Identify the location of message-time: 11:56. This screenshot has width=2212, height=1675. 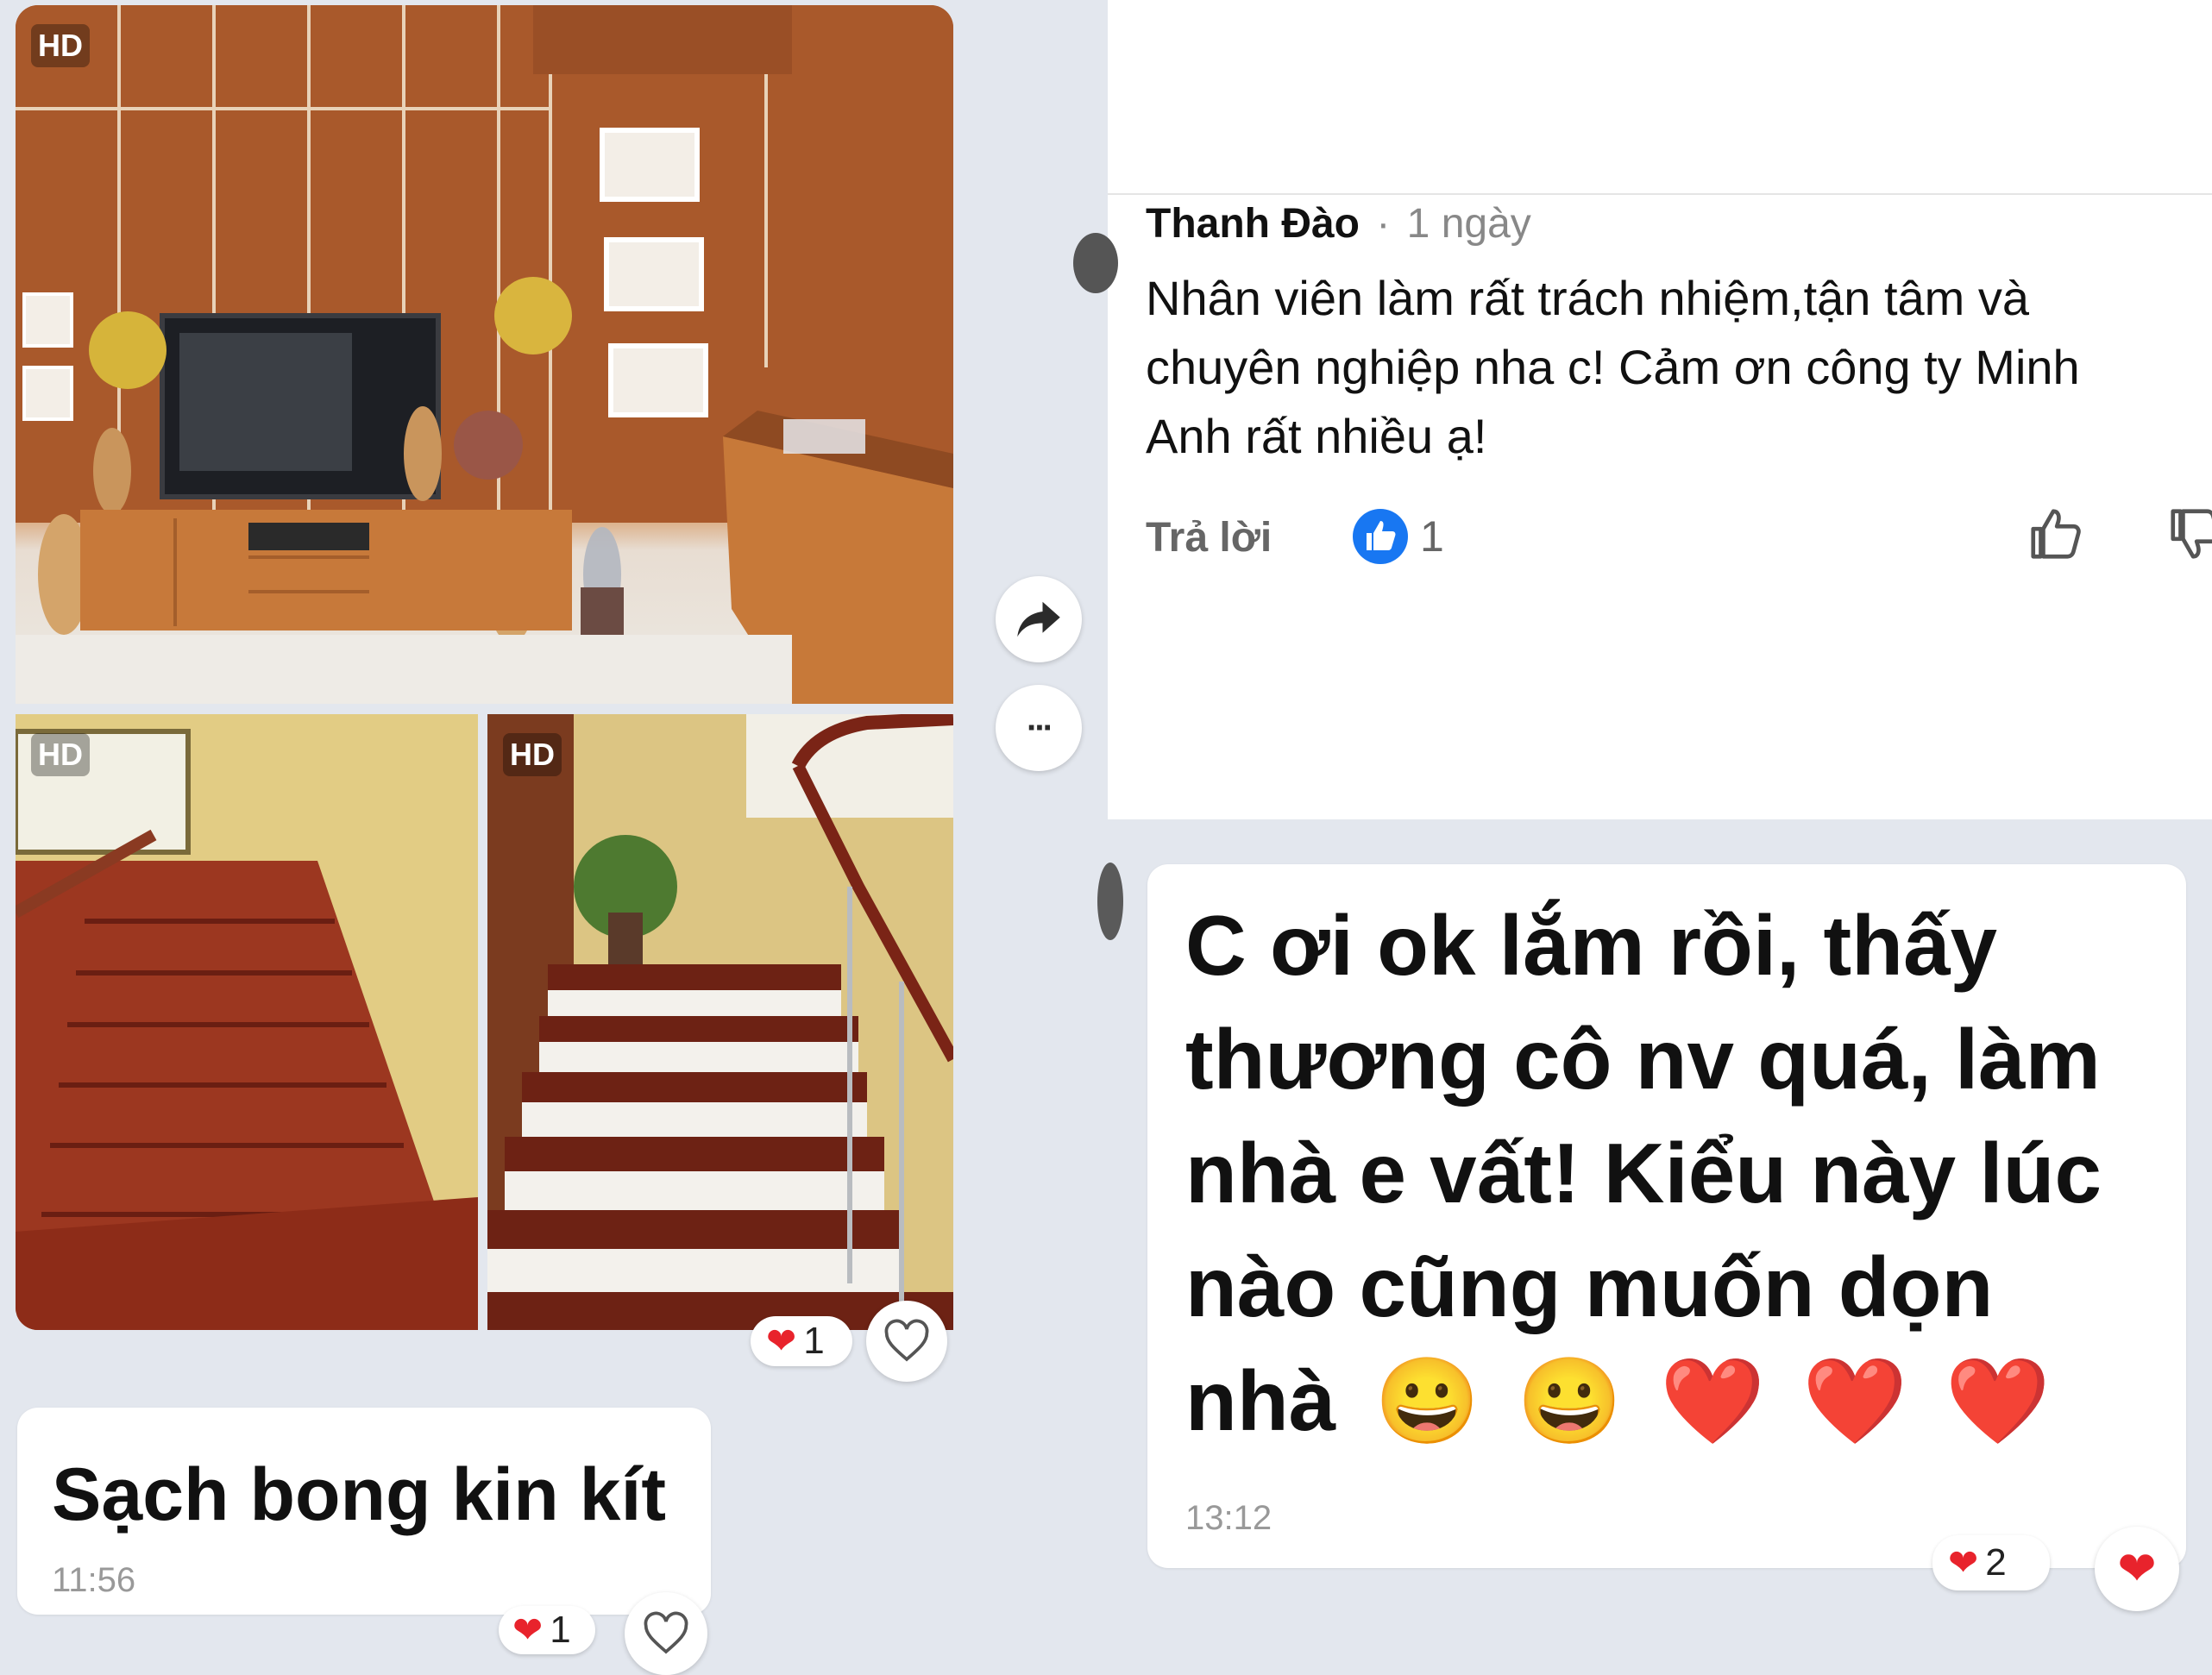
(94, 1580).